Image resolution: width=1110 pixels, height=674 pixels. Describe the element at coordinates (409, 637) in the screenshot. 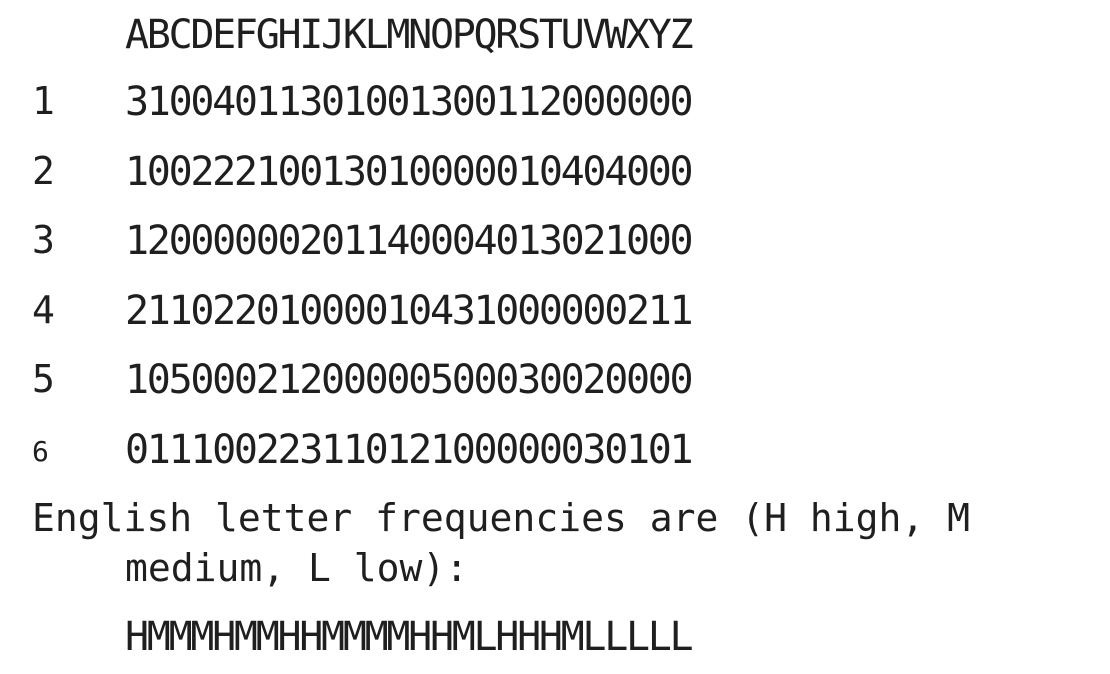

I see `english-frequency-row: HMMMHMMHHMMMMHHMLHHHMLLLLL` at that location.